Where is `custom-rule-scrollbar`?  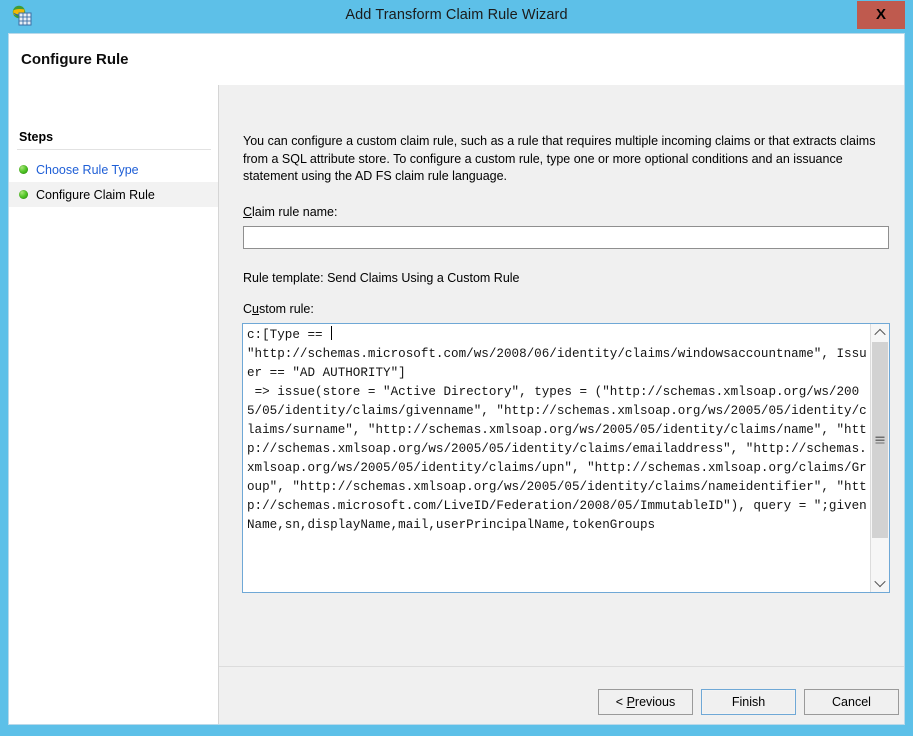
custom-rule-scrollbar is located at coordinates (879, 458).